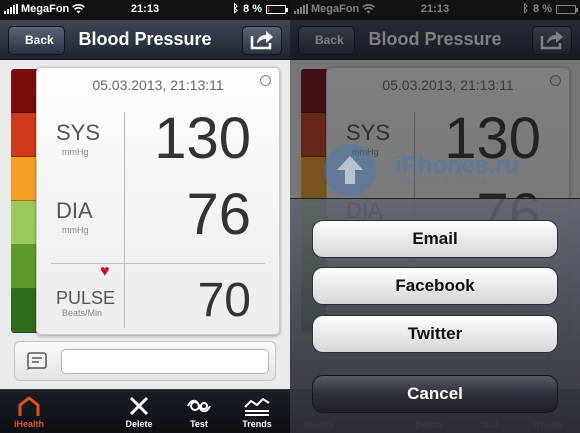  I want to click on sys-unit: mmHg, so click(75, 152).